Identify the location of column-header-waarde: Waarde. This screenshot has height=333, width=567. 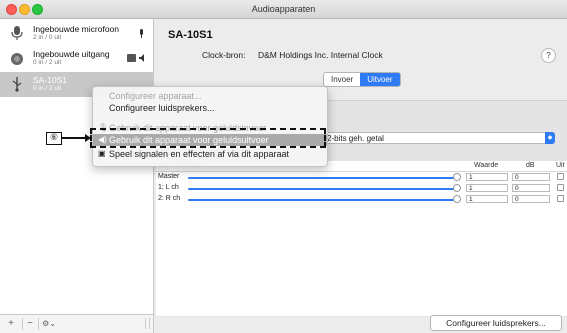
(486, 165).